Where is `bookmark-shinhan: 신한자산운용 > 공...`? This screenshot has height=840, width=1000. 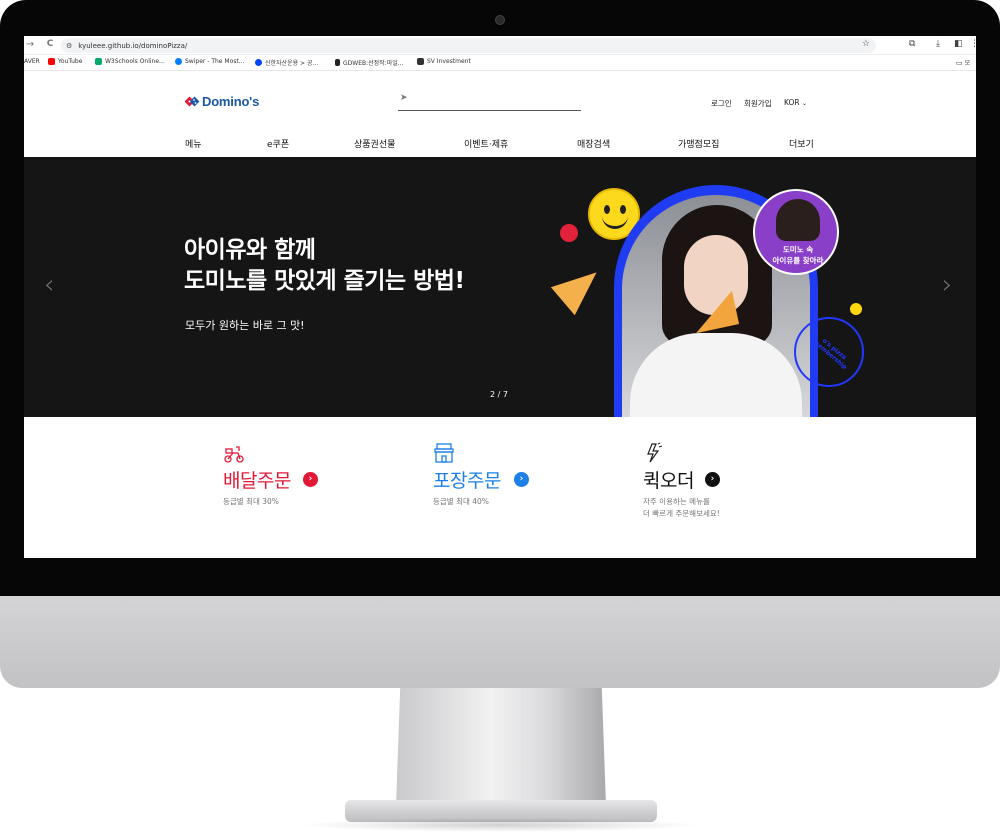 bookmark-shinhan: 신한자산운용 > 공... is located at coordinates (286, 62).